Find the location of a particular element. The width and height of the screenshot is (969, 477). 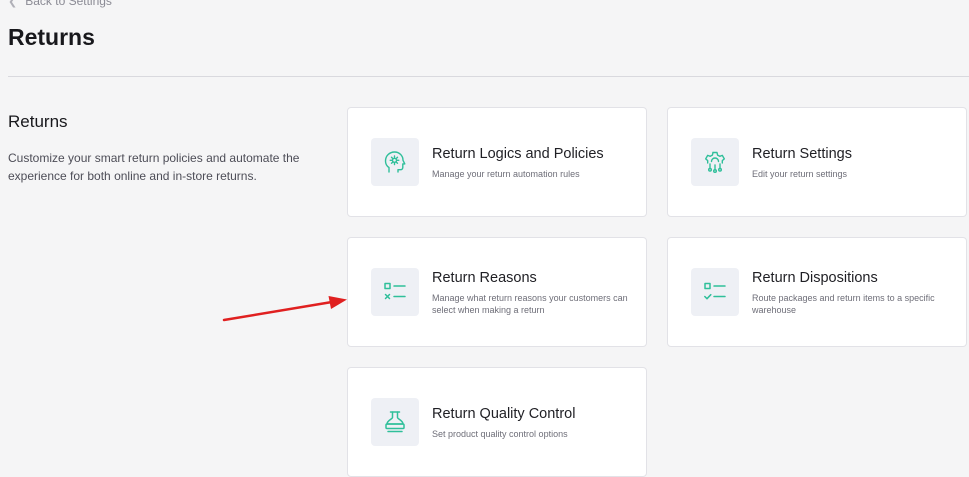

card-description: Edit your return settings is located at coordinates (800, 174).